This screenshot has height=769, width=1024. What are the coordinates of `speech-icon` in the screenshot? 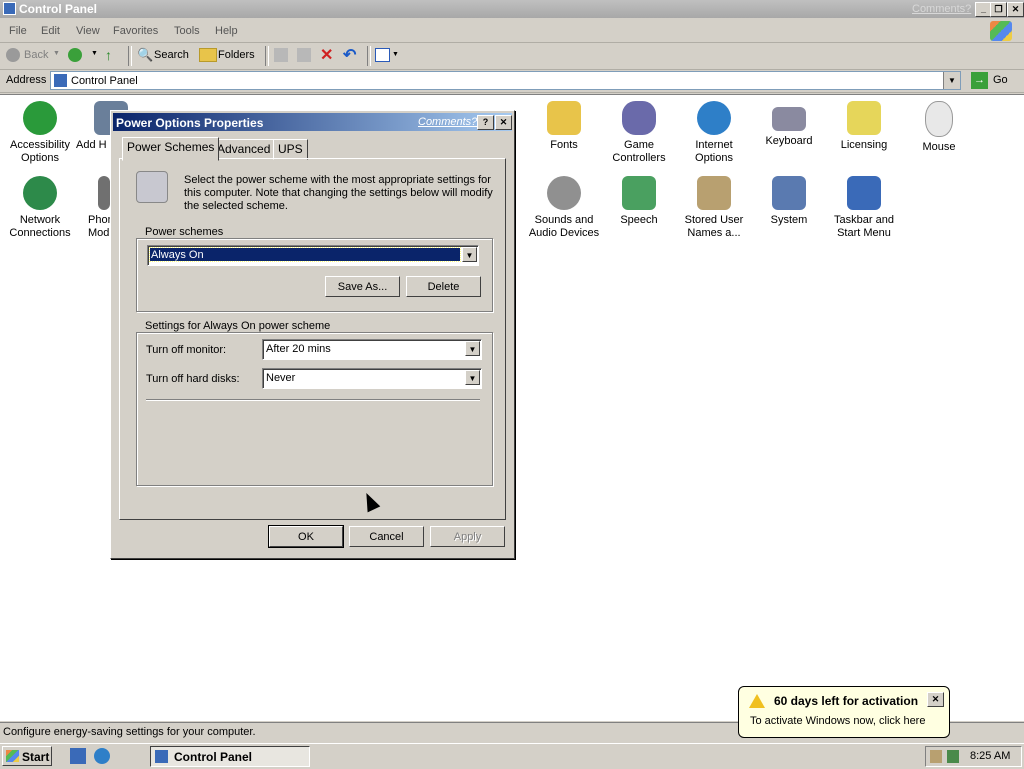 It's located at (639, 193).